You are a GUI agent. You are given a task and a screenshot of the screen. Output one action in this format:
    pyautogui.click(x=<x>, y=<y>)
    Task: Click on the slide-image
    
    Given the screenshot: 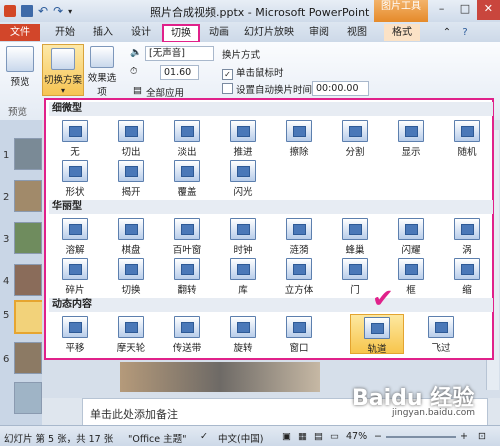 What is the action you would take?
    pyautogui.click(x=220, y=377)
    